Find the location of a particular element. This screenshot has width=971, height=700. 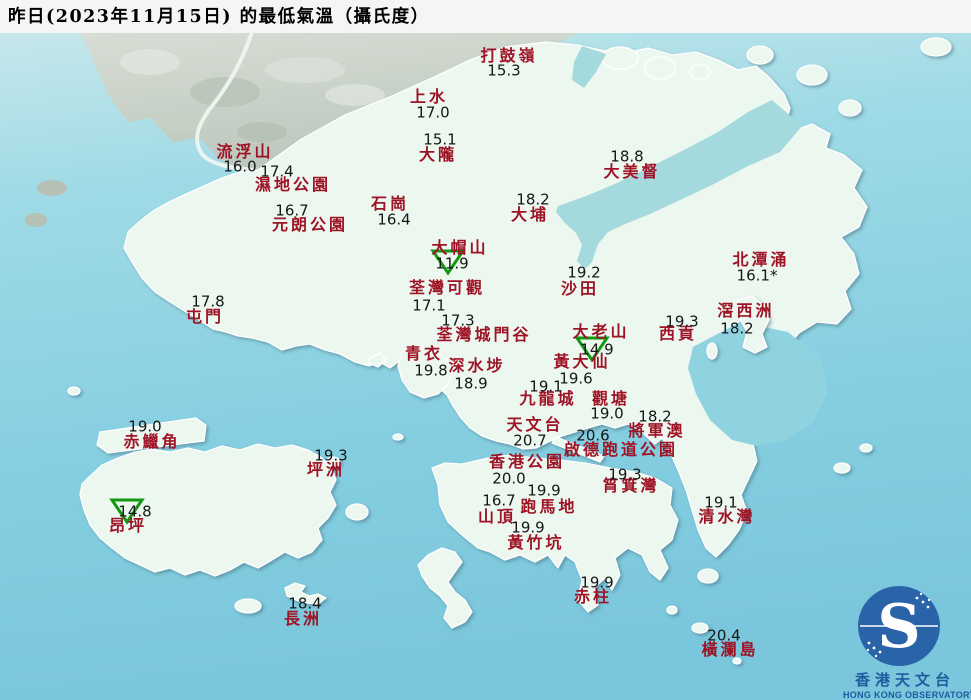

shek-kwu-chau-island is located at coordinates (248, 606).